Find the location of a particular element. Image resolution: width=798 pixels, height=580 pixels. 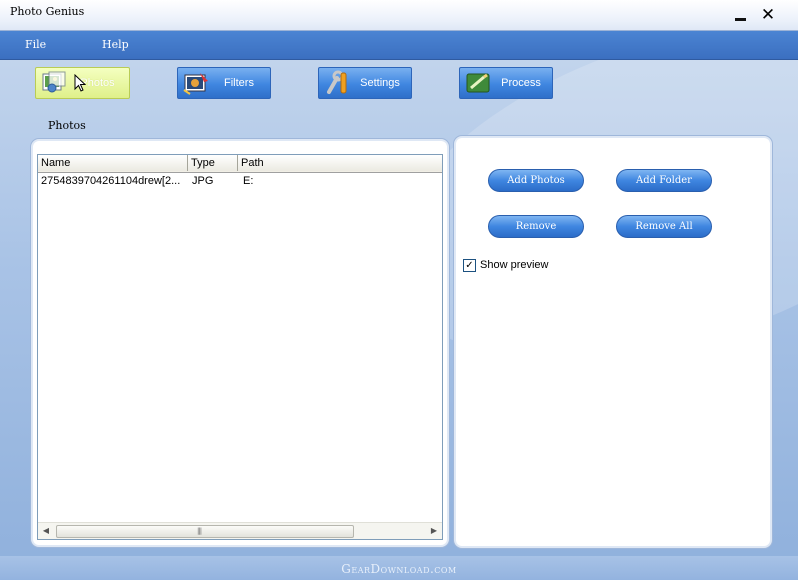

process-icon is located at coordinates (478, 83).